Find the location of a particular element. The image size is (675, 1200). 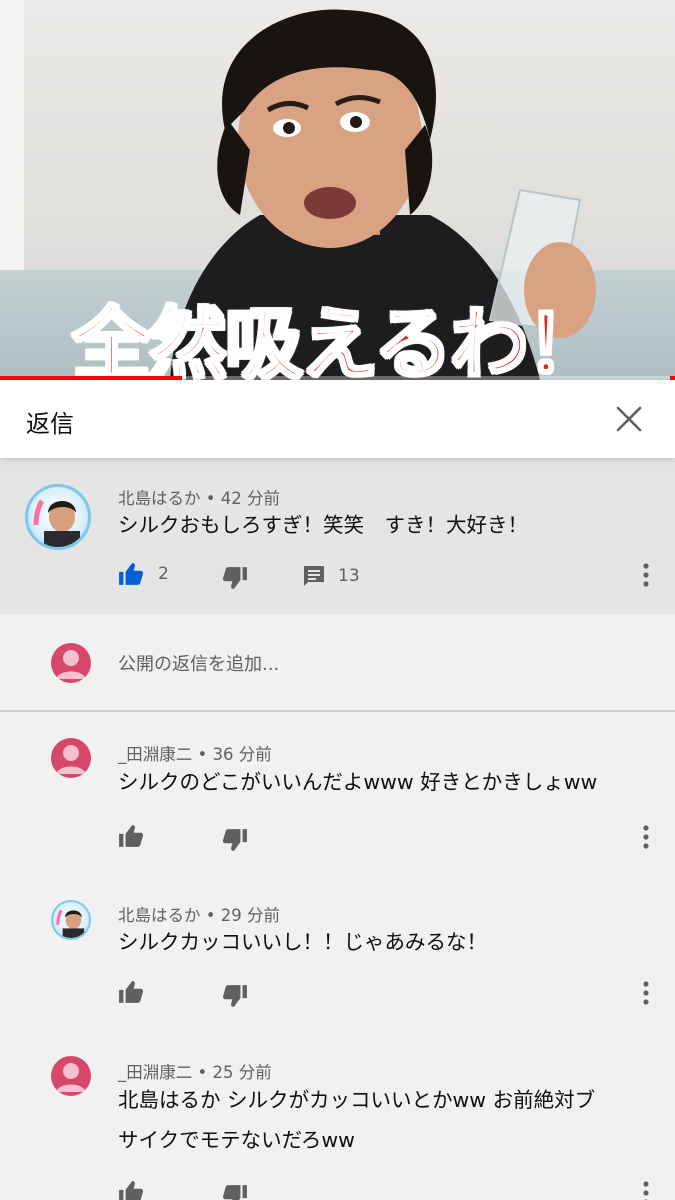

comment-text-line1: 北島はるか シルクがカッコいいとかww お前絶対ブ is located at coordinates (357, 1100).